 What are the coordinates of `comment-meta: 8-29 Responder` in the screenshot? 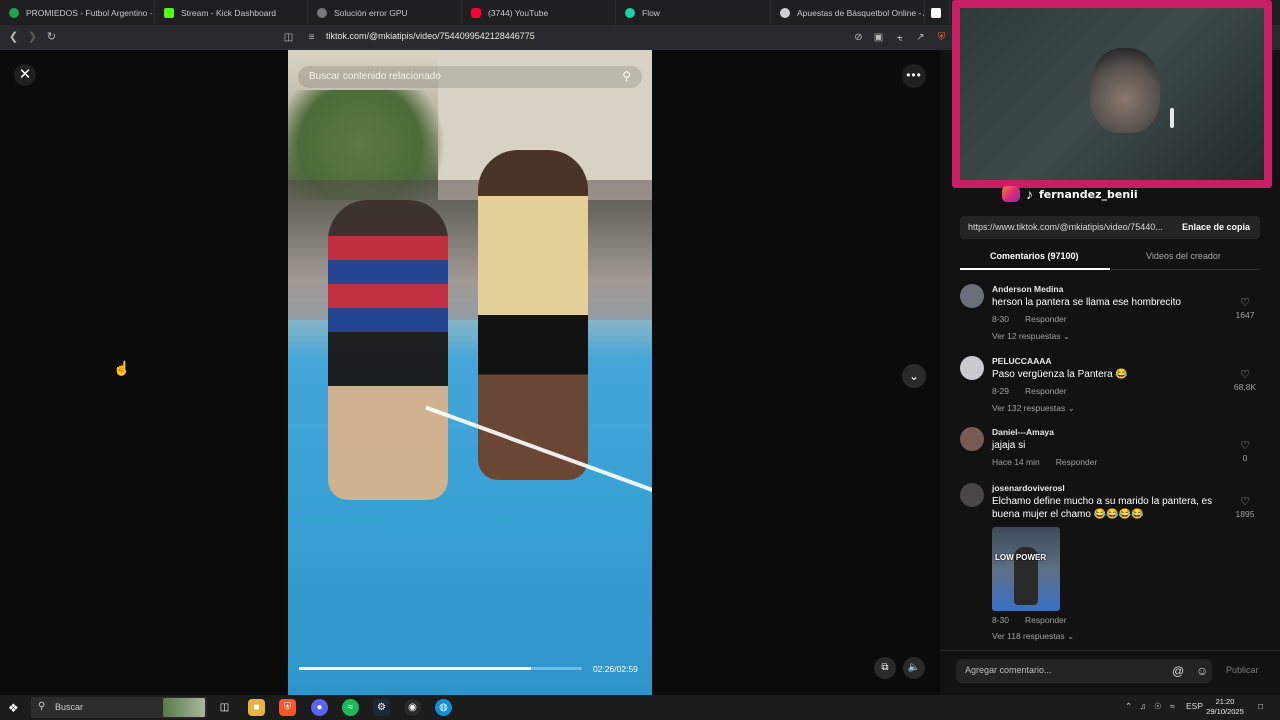 It's located at (1029, 391).